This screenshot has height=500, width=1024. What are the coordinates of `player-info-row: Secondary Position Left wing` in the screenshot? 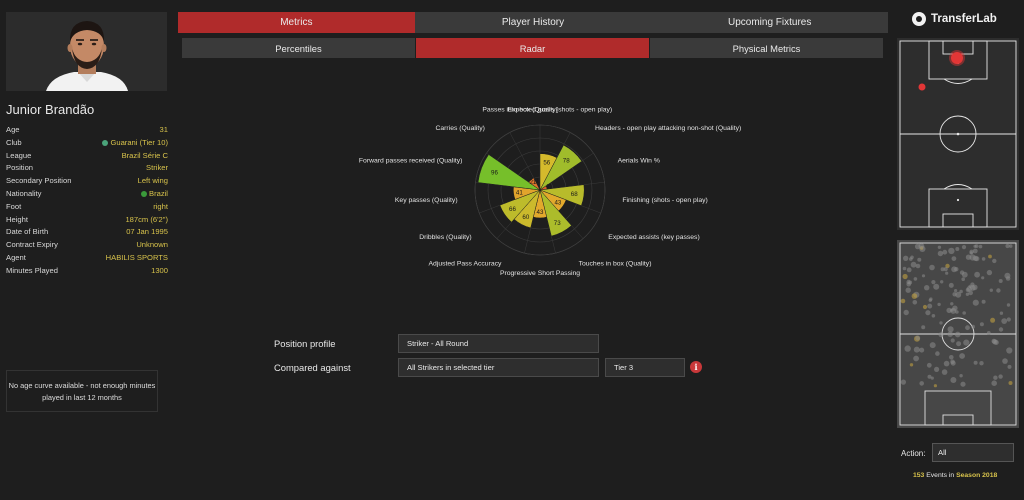 It's located at (87, 181).